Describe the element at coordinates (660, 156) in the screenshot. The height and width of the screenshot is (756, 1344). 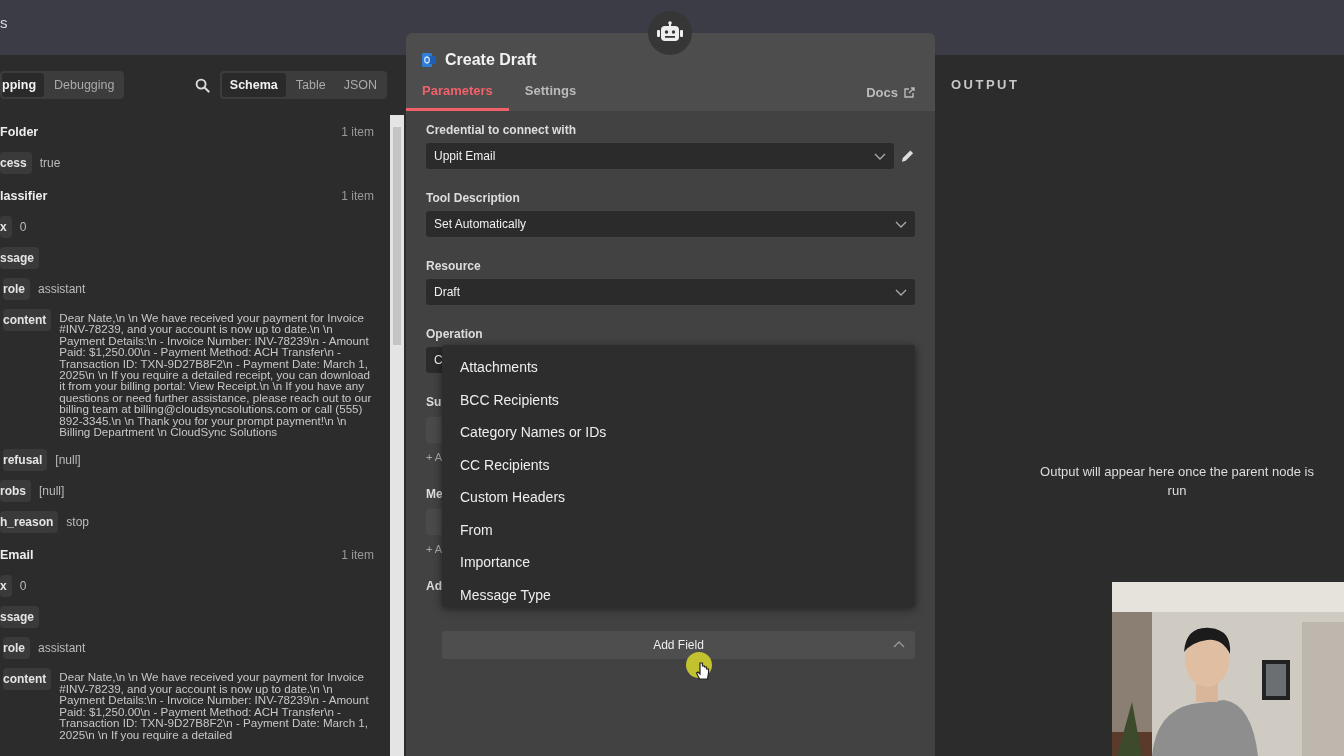
I see `select-field: Uppit Email` at that location.